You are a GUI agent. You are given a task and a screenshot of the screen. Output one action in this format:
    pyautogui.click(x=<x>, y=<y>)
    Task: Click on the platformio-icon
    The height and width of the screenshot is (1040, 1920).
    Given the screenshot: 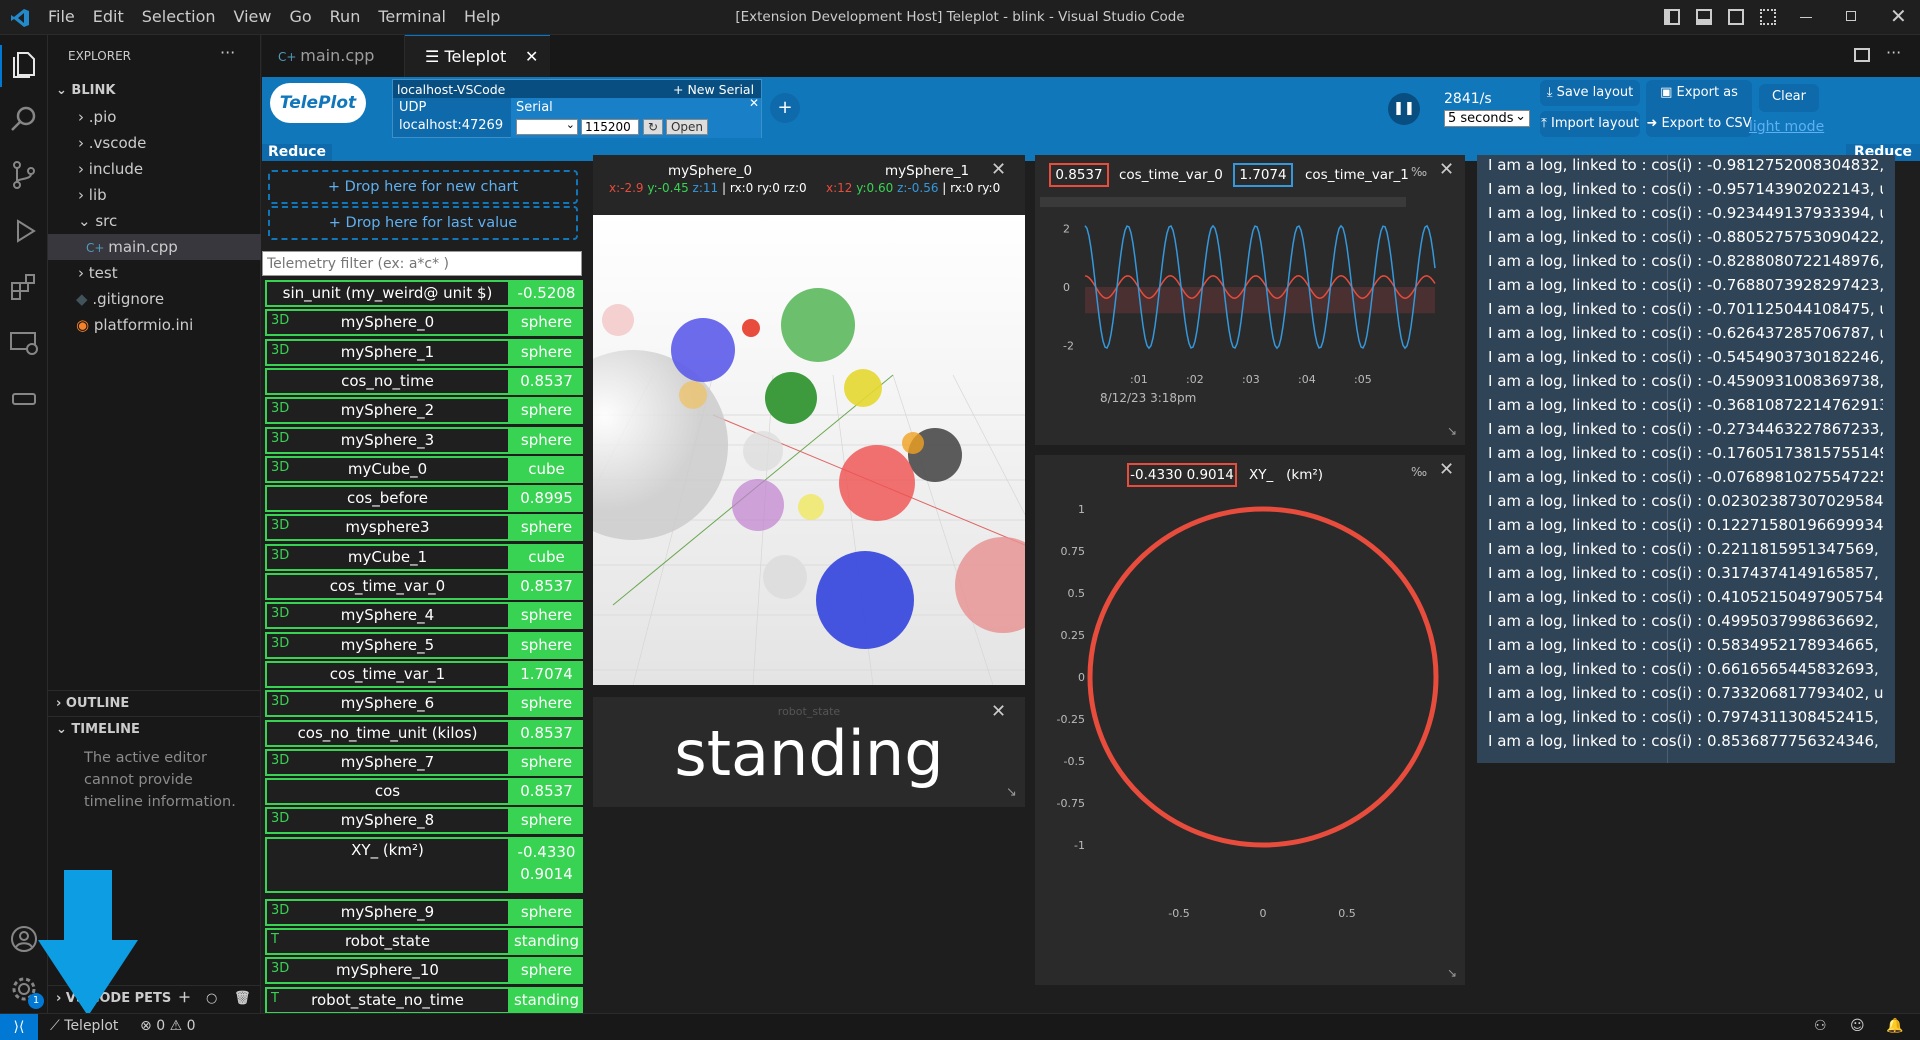 What is the action you would take?
    pyautogui.click(x=24, y=399)
    